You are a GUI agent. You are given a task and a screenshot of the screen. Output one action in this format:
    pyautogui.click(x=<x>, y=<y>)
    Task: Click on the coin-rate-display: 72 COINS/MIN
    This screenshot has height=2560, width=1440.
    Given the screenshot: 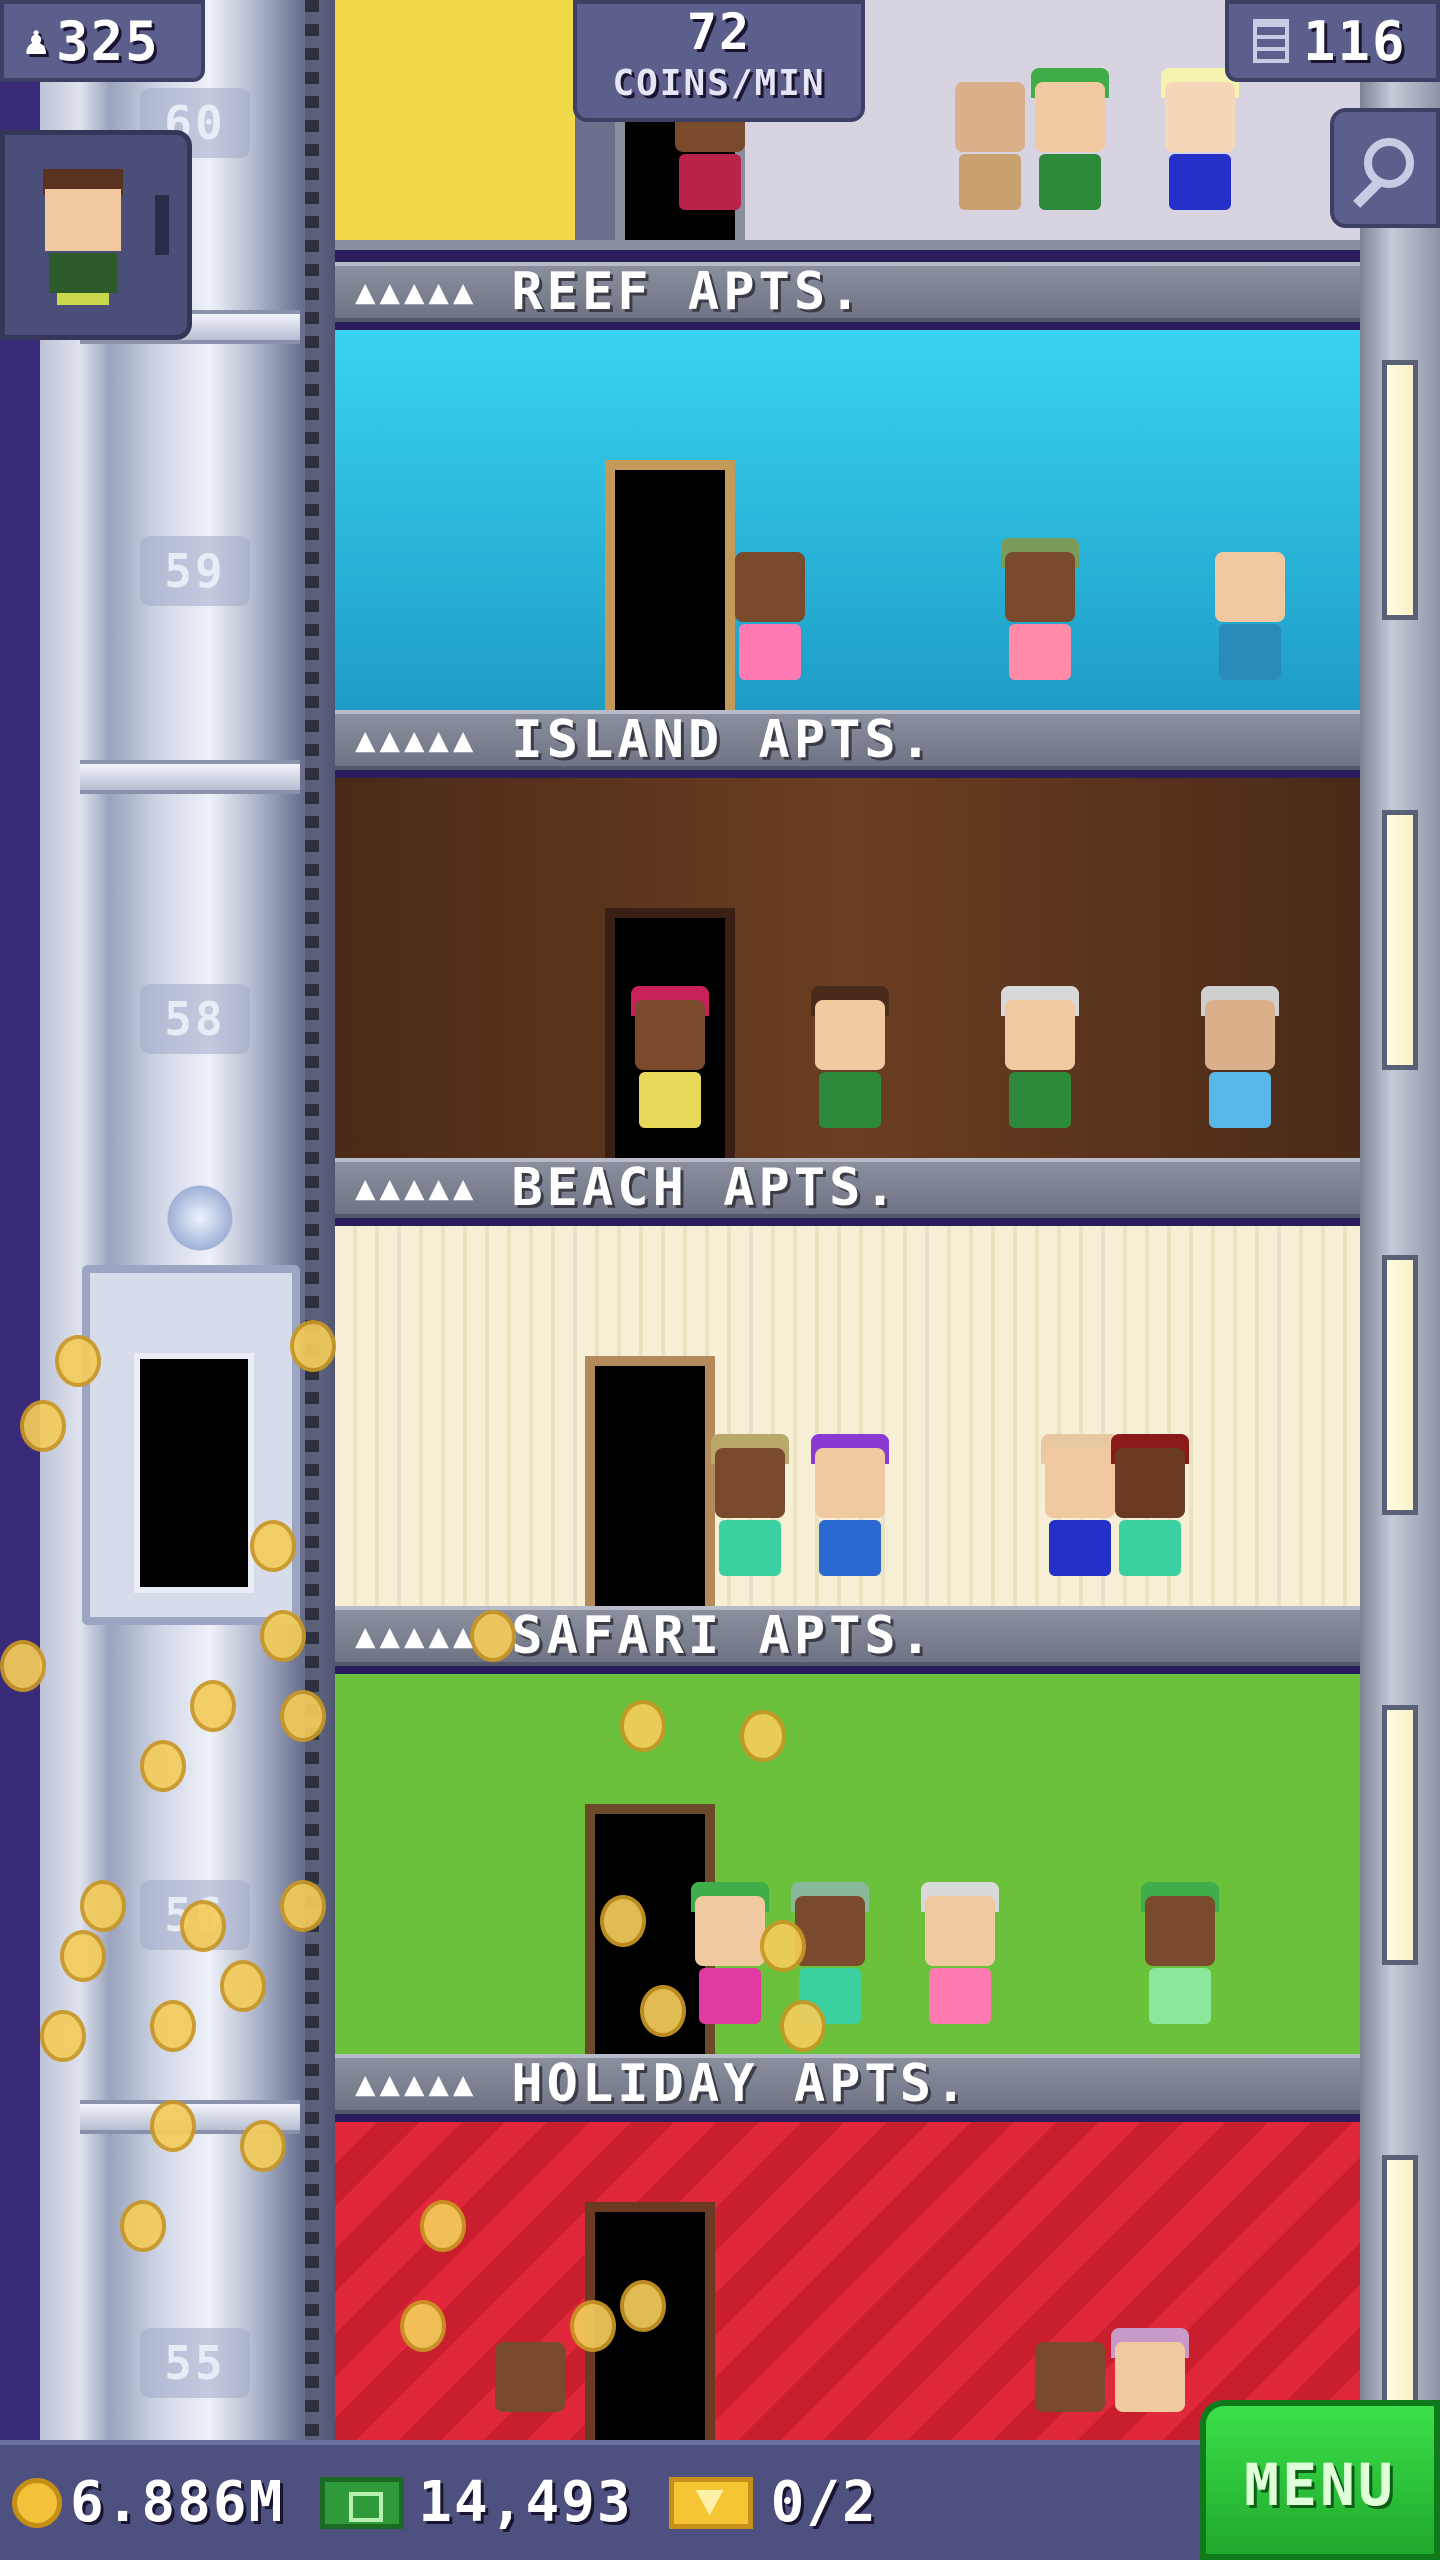 What is the action you would take?
    pyautogui.click(x=719, y=61)
    